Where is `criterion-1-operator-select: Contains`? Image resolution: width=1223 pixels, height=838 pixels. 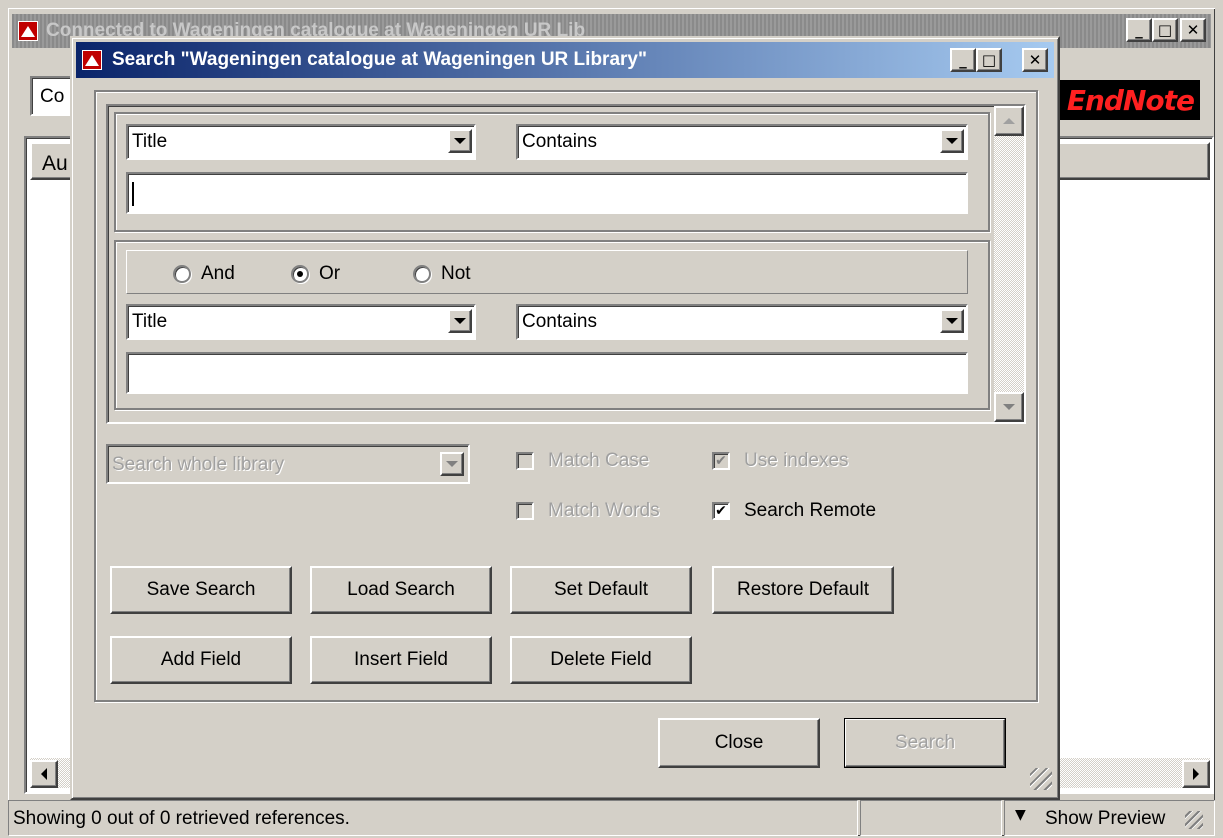 criterion-1-operator-select: Contains is located at coordinates (742, 142).